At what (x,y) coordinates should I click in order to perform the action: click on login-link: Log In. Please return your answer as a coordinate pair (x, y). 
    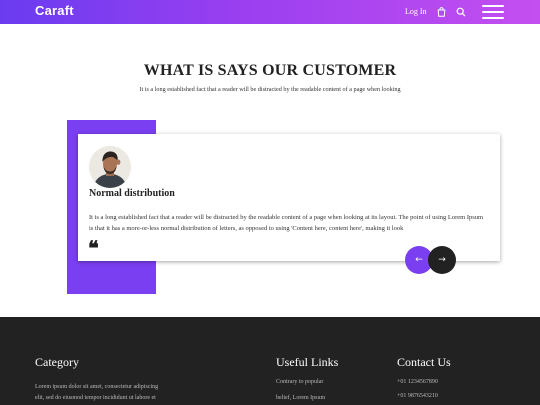
    Looking at the image, I should click on (416, 11).